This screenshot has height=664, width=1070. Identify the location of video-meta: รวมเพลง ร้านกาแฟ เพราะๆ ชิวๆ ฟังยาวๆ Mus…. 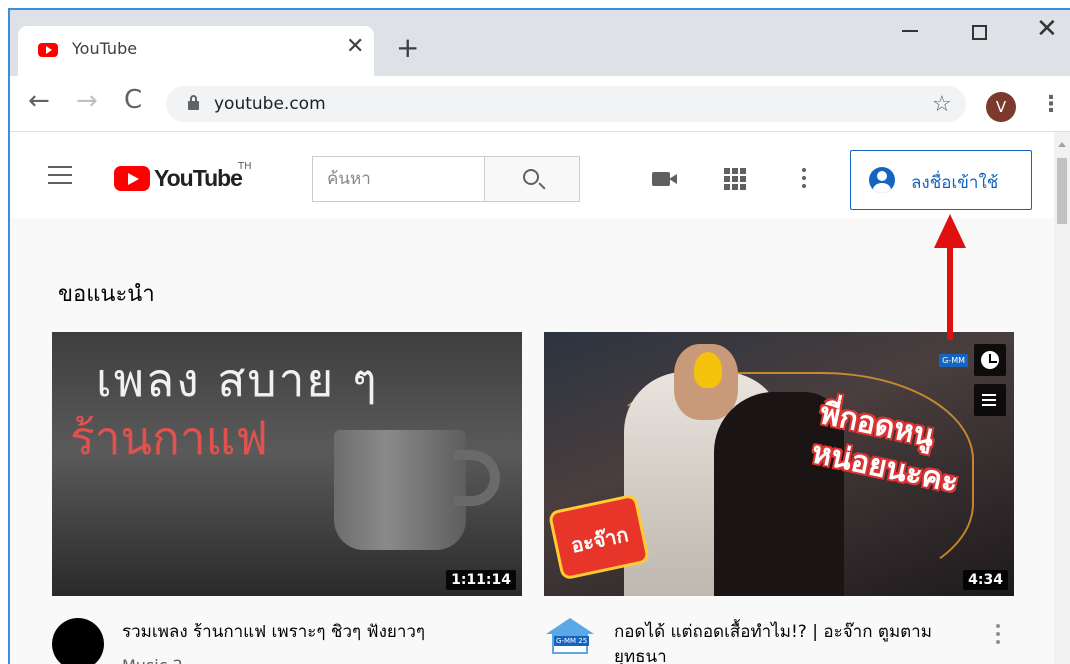
(287, 630).